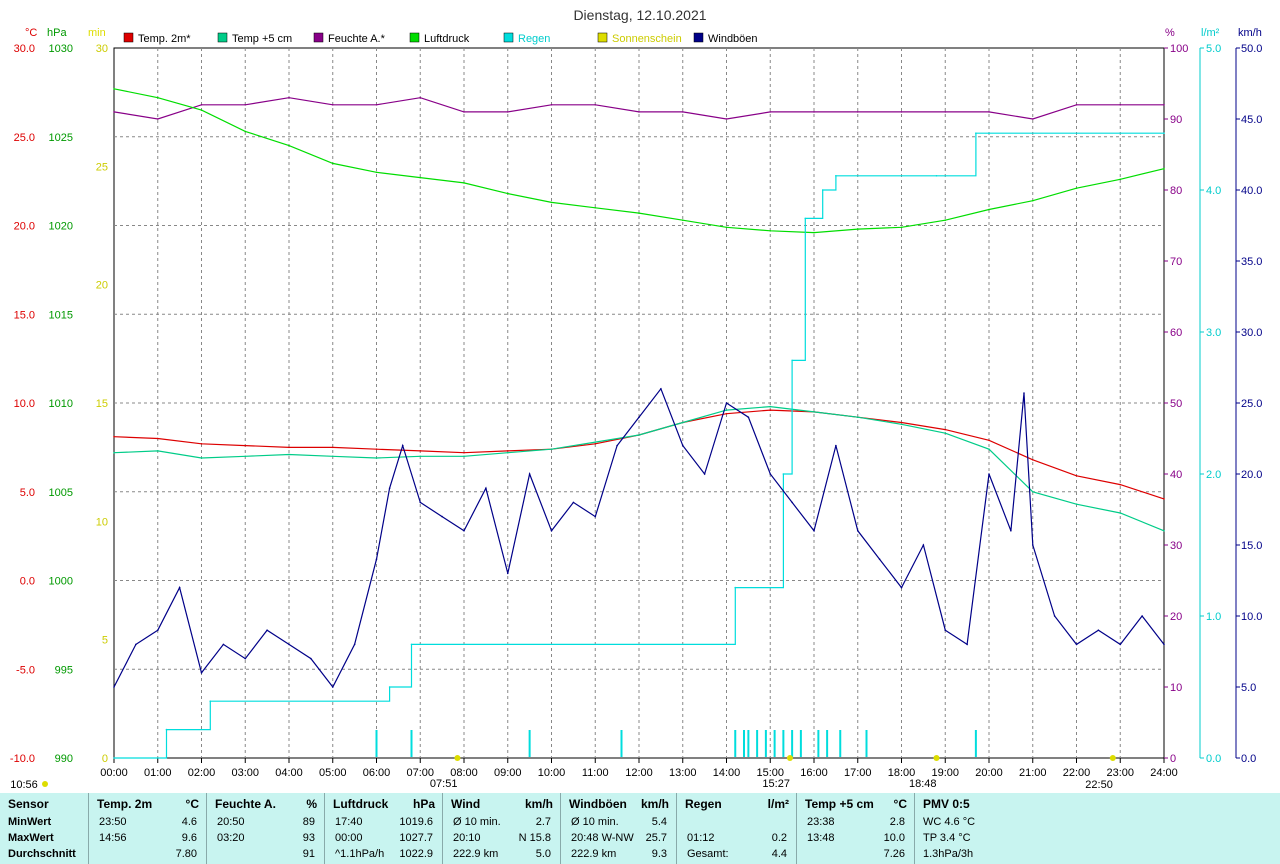  What do you see at coordinates (24, 404) in the screenshot?
I see `temp-tick-label: 10.0` at bounding box center [24, 404].